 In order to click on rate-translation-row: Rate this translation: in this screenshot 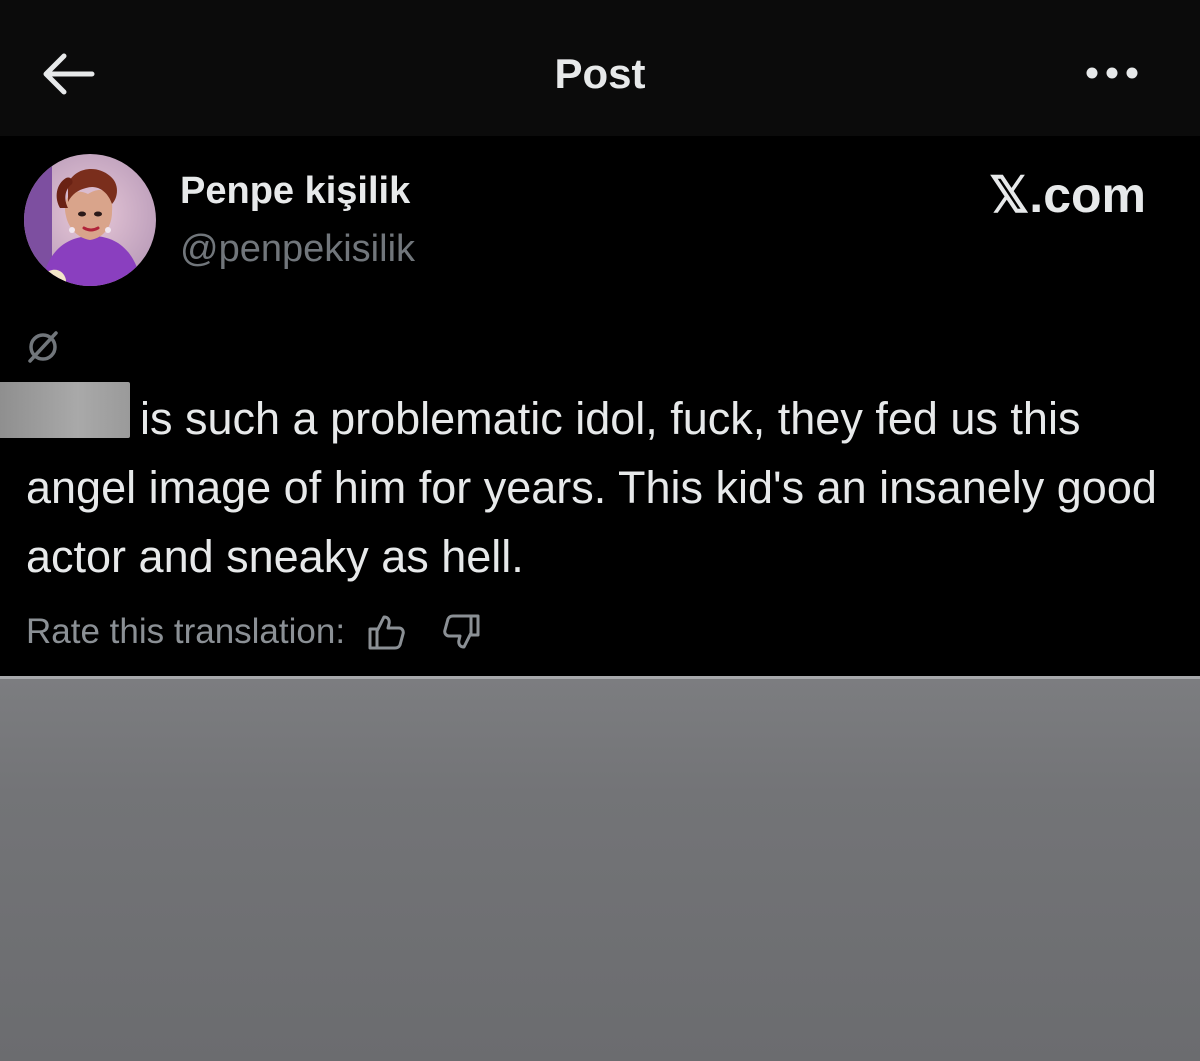, I will do `click(255, 632)`.